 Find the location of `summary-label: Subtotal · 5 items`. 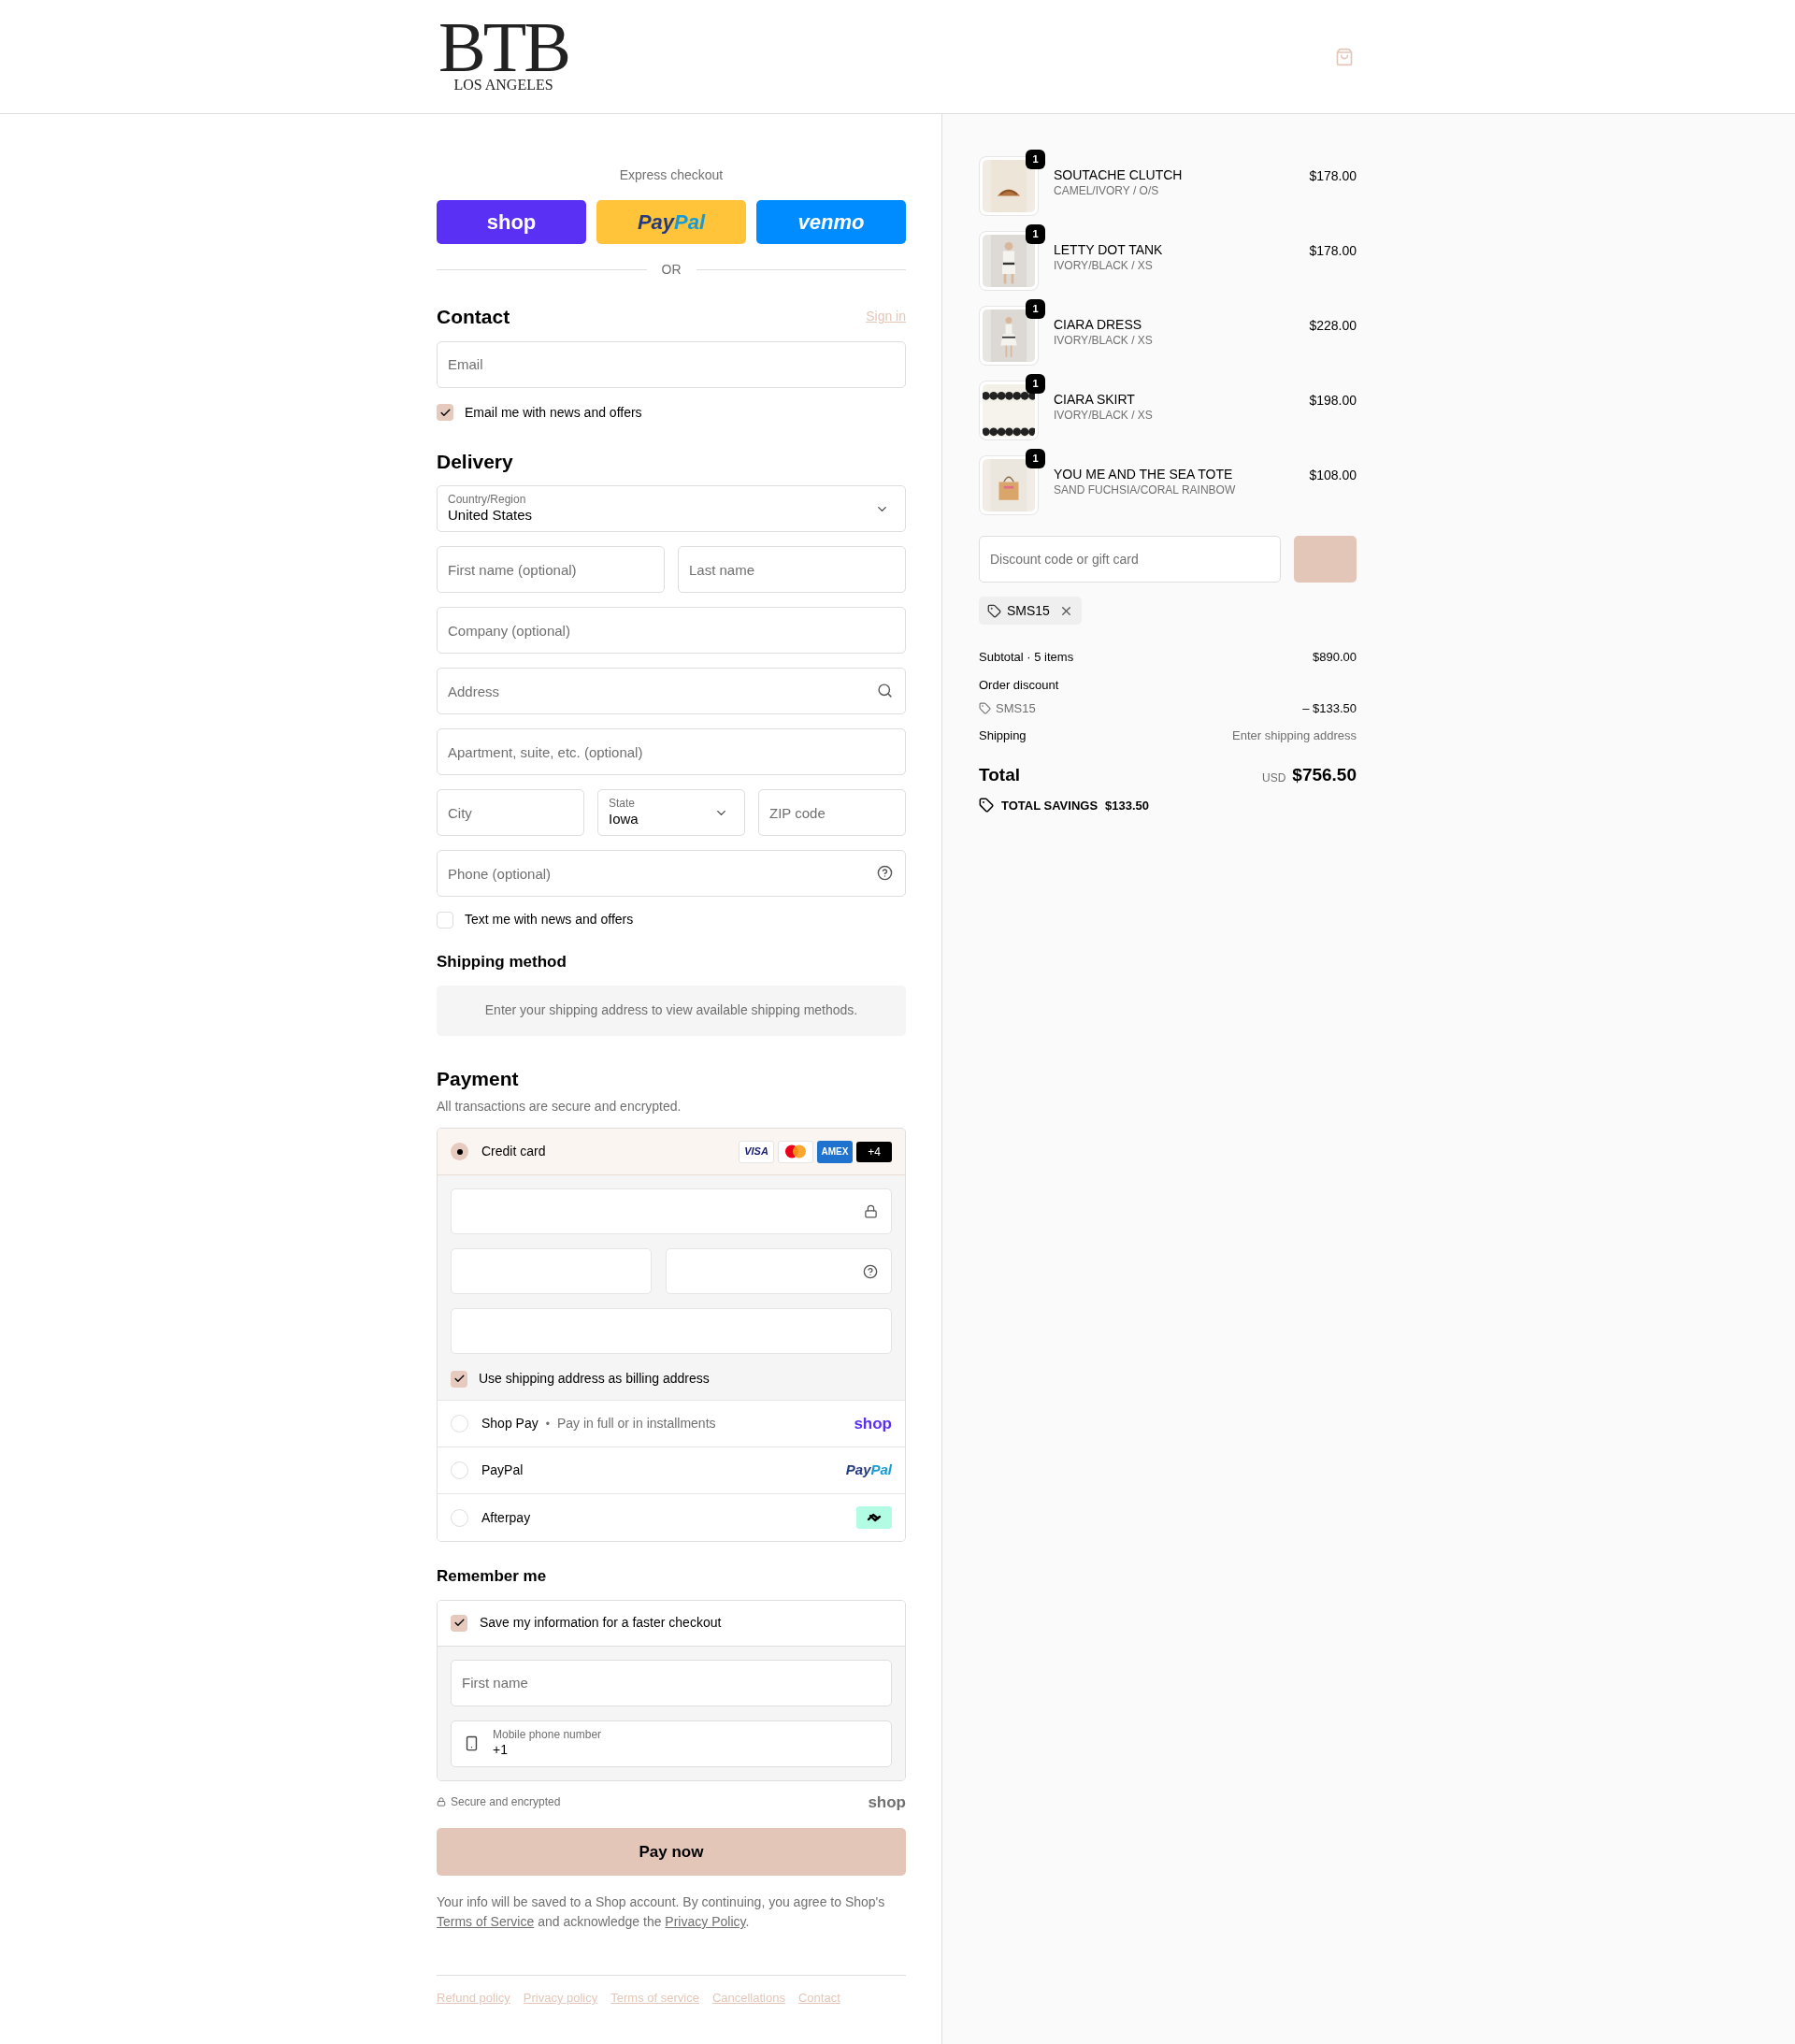

summary-label: Subtotal · 5 items is located at coordinates (1026, 657).